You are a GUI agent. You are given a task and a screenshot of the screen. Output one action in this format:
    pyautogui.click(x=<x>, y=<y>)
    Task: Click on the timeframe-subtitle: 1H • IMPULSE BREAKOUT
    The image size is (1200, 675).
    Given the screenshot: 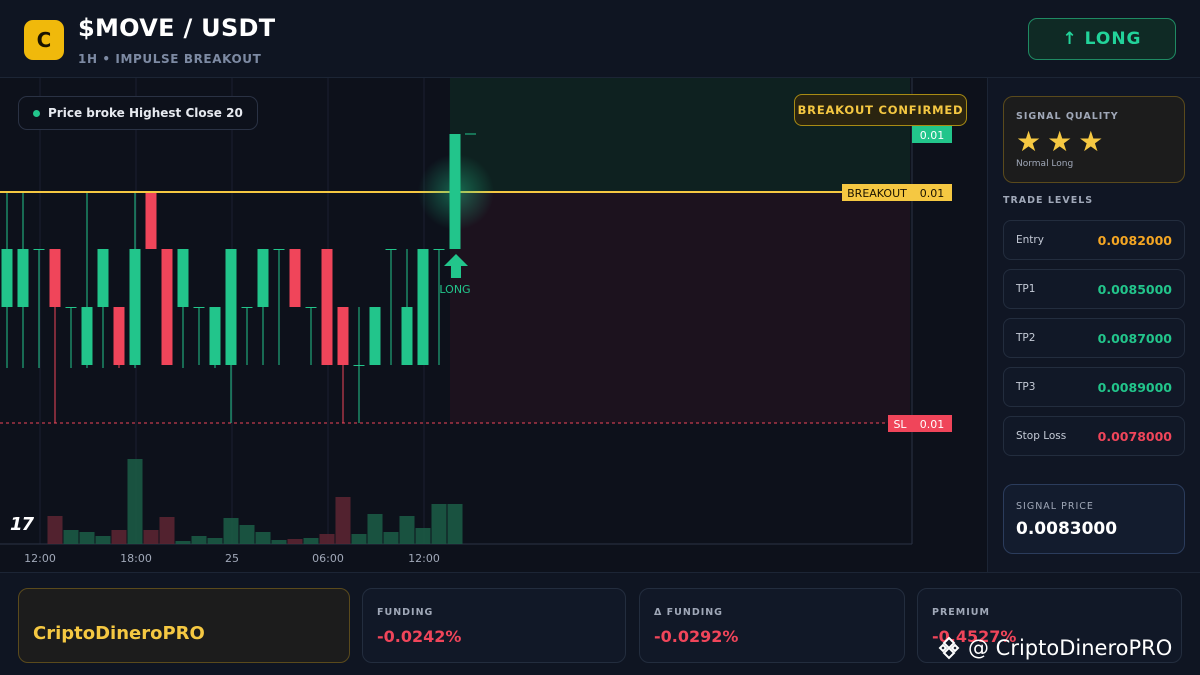 What is the action you would take?
    pyautogui.click(x=170, y=59)
    